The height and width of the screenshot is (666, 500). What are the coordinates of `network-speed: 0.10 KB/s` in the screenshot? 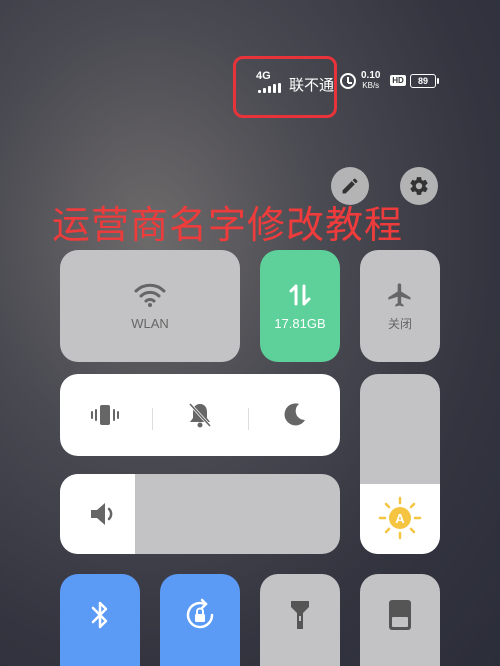 It's located at (370, 81).